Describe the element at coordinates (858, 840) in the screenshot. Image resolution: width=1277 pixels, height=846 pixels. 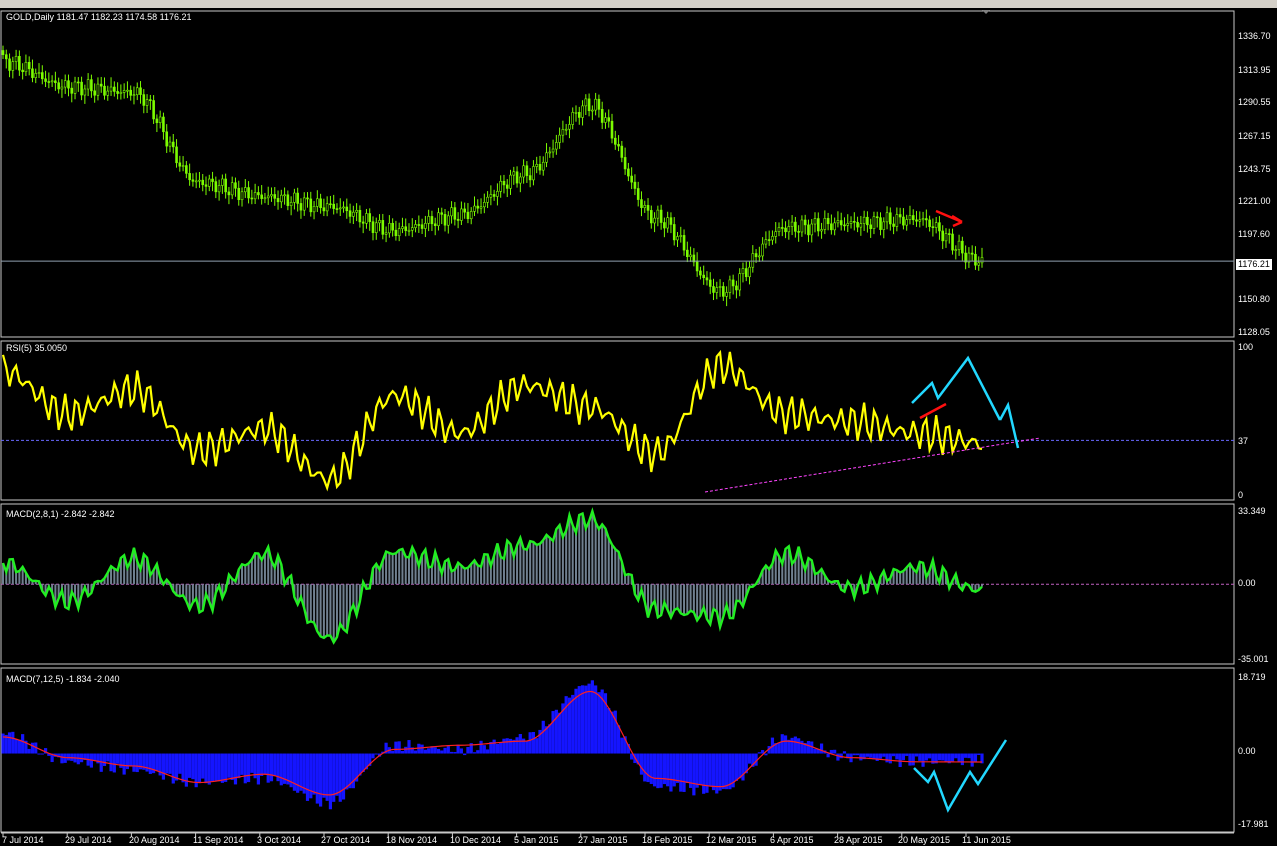
I see `date-label-13: 28 Apr 2015` at that location.